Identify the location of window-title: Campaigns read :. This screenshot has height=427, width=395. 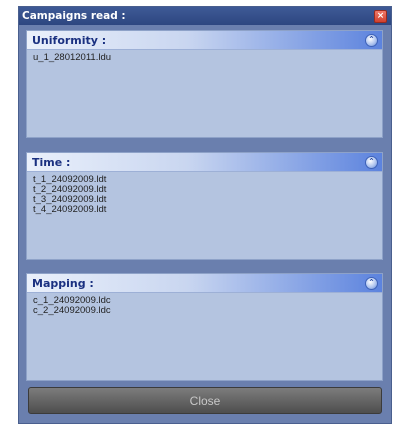
(74, 16).